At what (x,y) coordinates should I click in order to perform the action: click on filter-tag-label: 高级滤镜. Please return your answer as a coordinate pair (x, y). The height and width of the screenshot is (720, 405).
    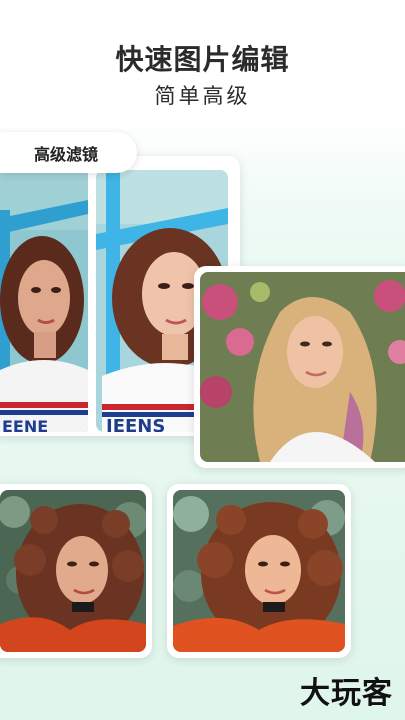
    Looking at the image, I should click on (66, 154).